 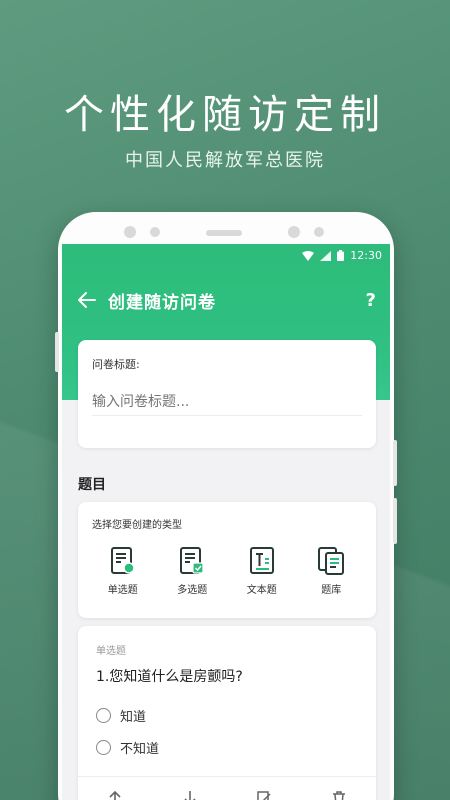 What do you see at coordinates (192, 560) in the screenshot?
I see `multiple-choice-icon` at bounding box center [192, 560].